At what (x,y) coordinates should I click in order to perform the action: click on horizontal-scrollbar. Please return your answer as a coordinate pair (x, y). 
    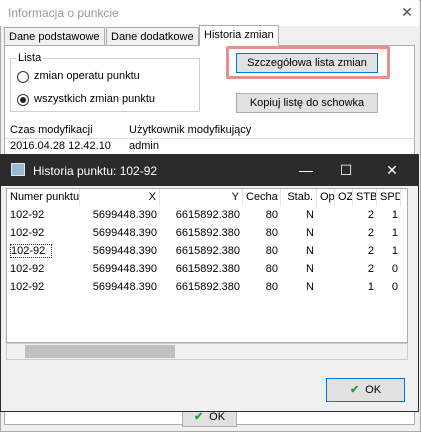
    Looking at the image, I should click on (207, 351).